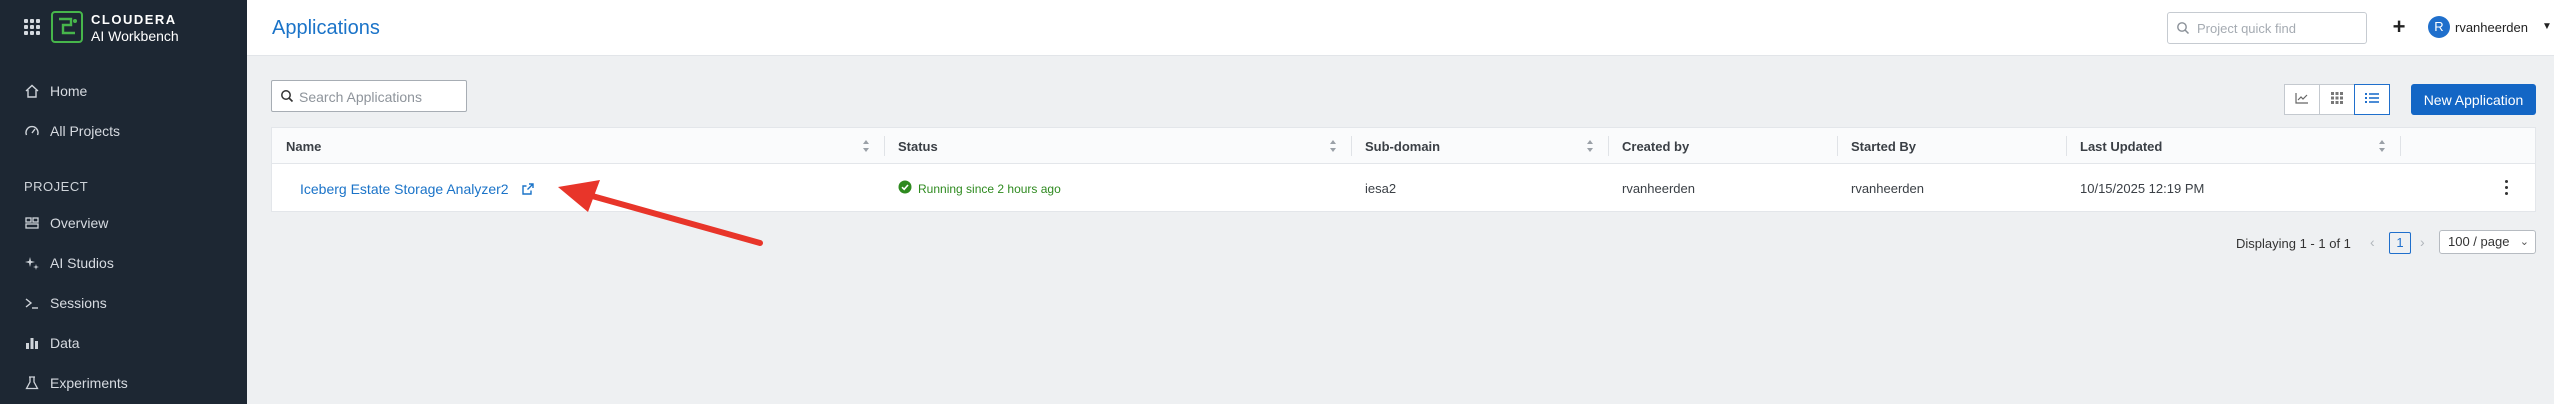 The width and height of the screenshot is (2554, 404). What do you see at coordinates (1117, 146) in the screenshot?
I see `column-header-status: Status` at bounding box center [1117, 146].